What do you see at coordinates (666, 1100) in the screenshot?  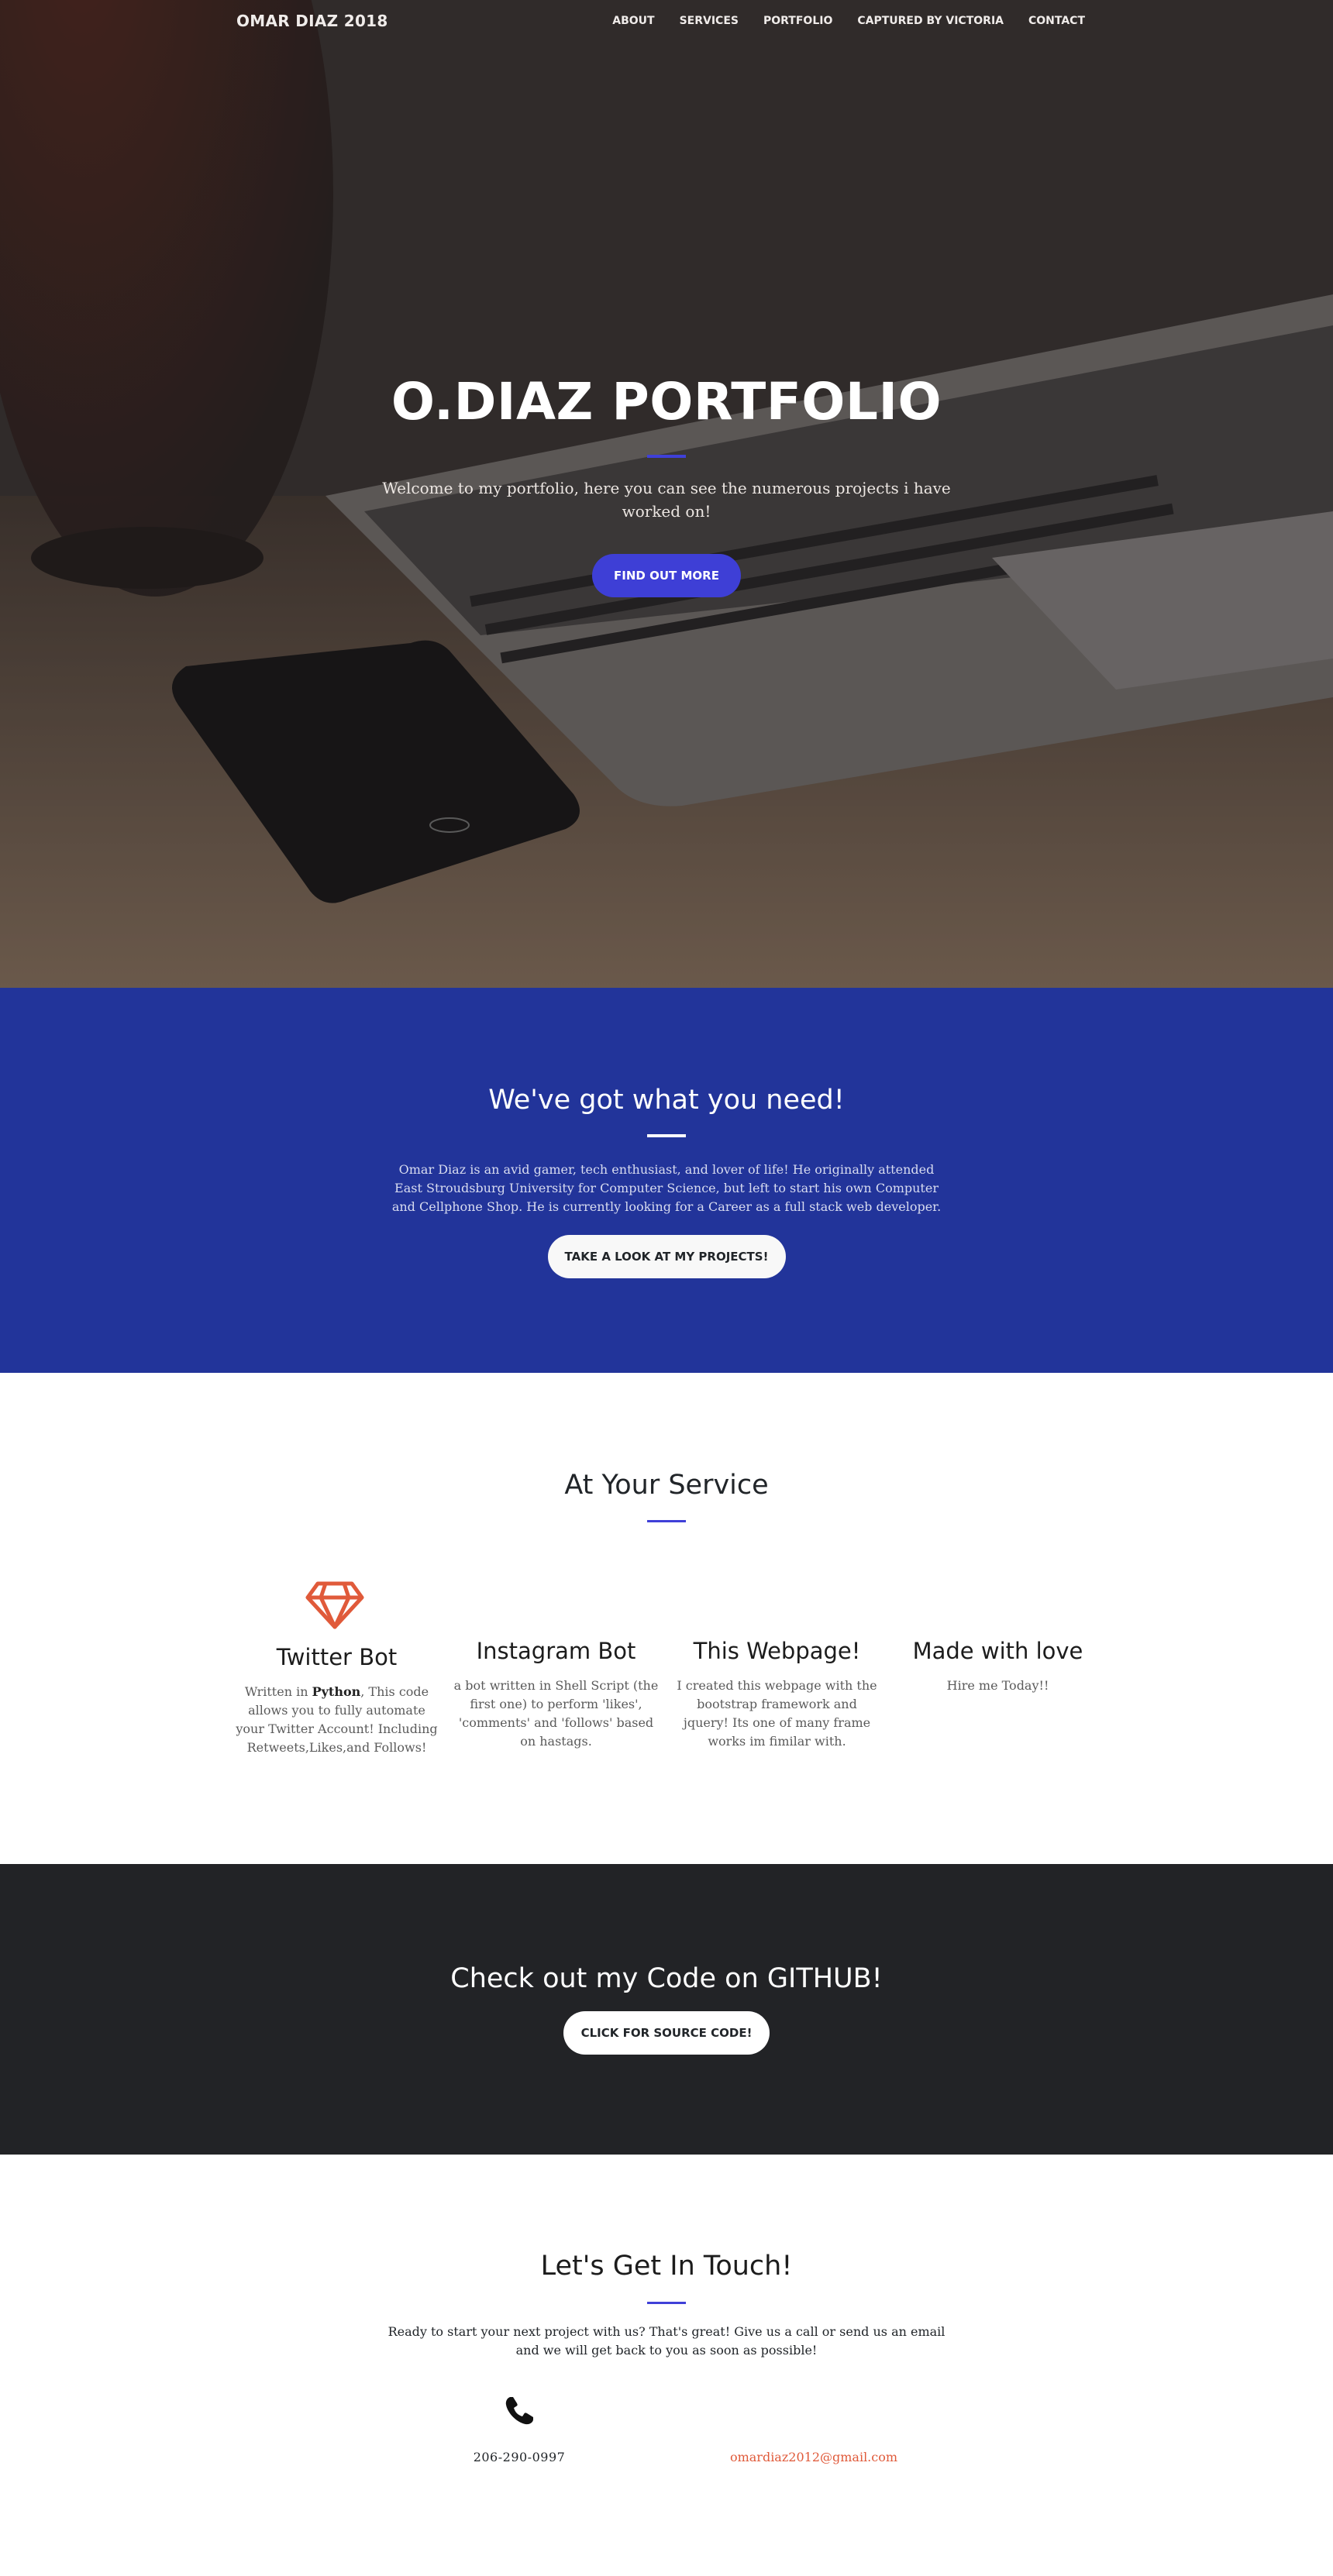 I see `about-heading: We've got what you need!` at bounding box center [666, 1100].